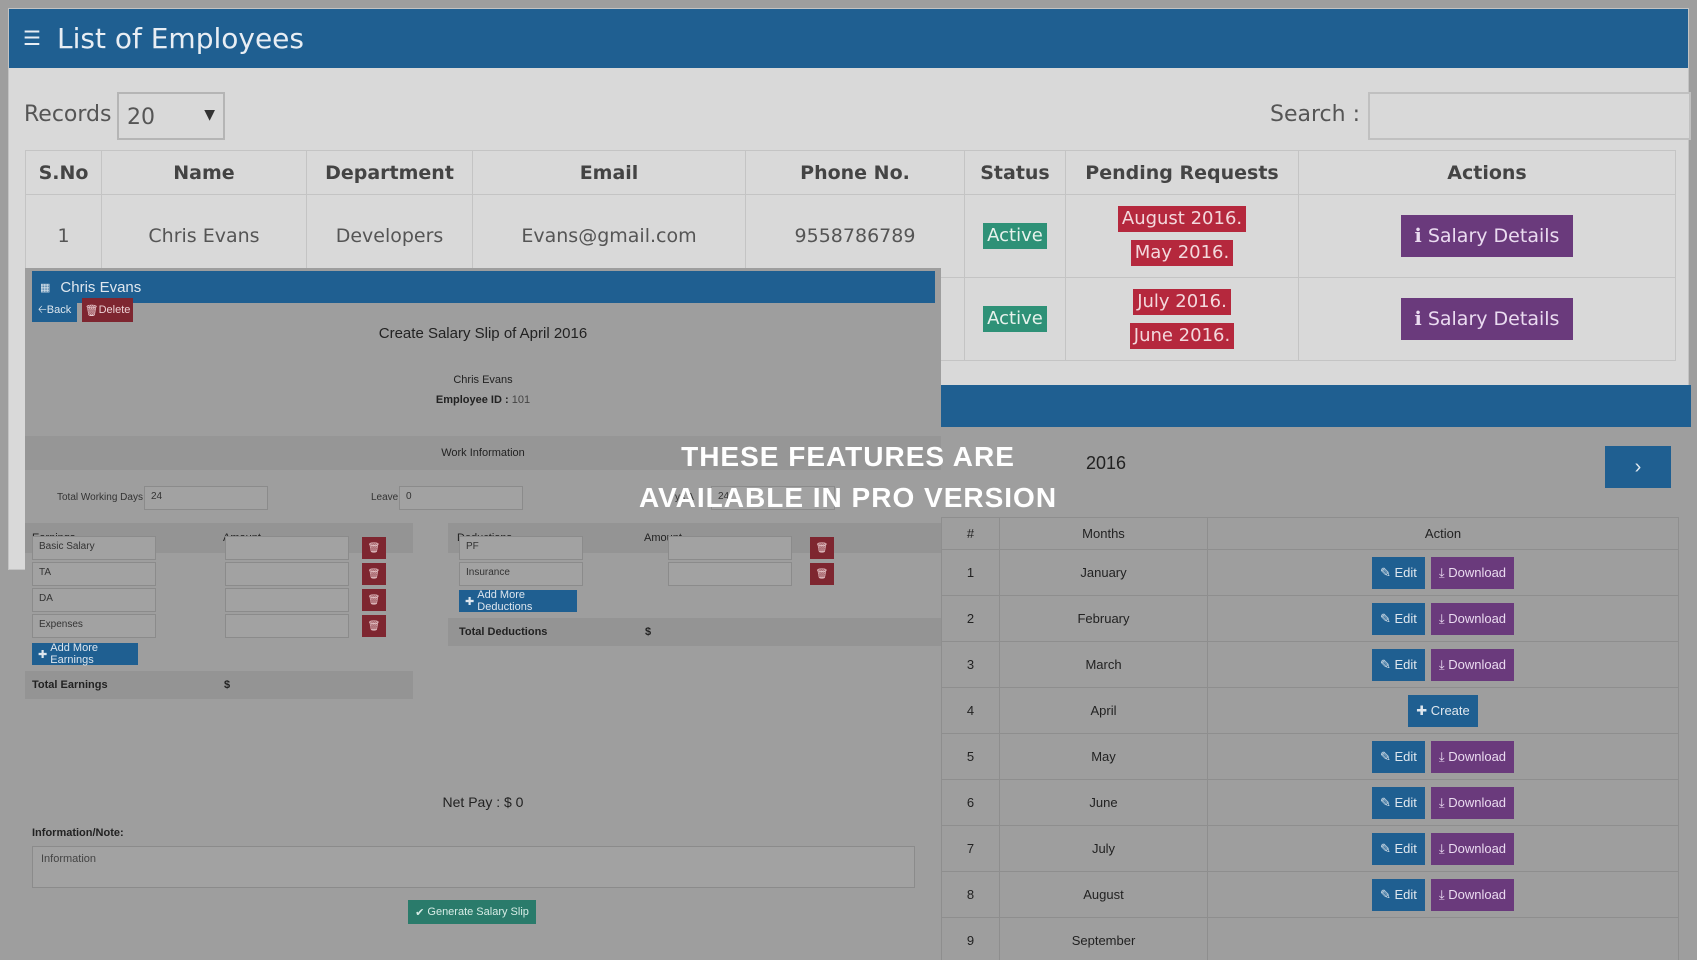 This screenshot has height=960, width=1697. I want to click on create-button: ✚ Create, so click(1443, 710).